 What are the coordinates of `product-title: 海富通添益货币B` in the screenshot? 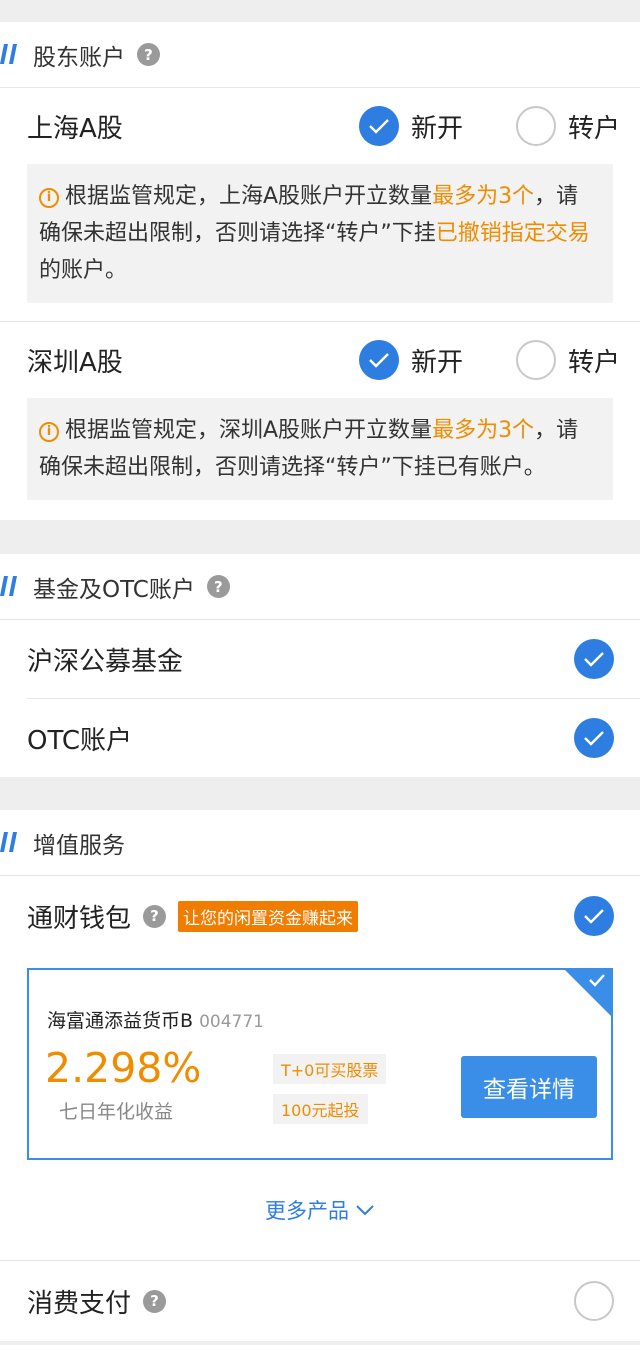 It's located at (120, 1021).